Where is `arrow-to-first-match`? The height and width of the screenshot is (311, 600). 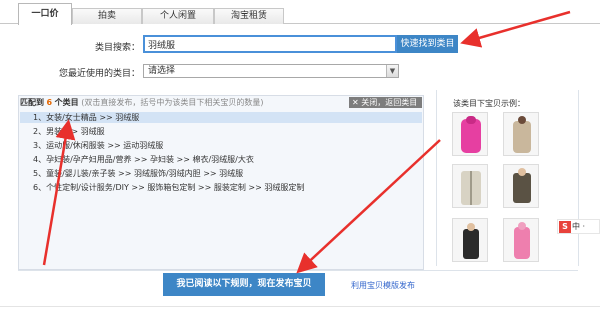 arrow-to-first-match is located at coordinates (59, 192).